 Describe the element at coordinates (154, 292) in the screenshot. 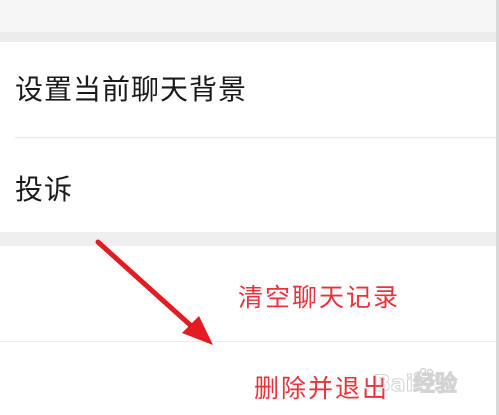

I see `arrow-pointer-icon` at that location.